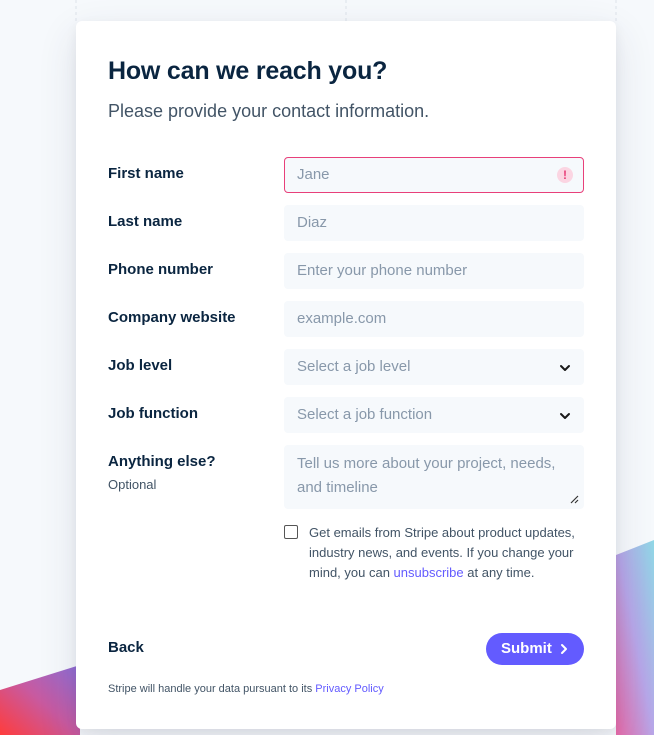 The image size is (654, 735). What do you see at coordinates (382, 270) in the screenshot?
I see `phone-placeholder: Enter your phone number` at bounding box center [382, 270].